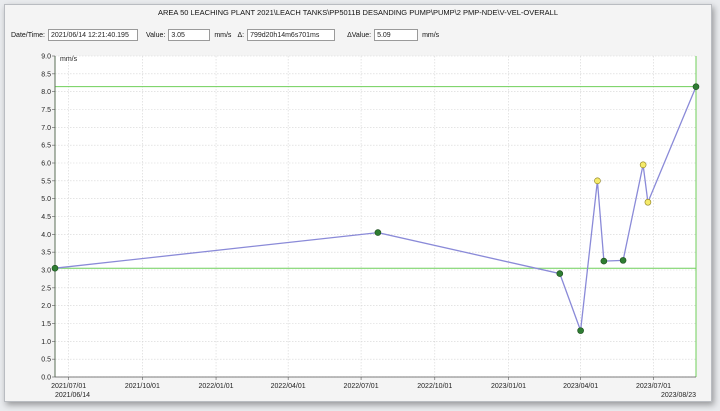 The height and width of the screenshot is (411, 720). I want to click on y-tick-label: 8.0, so click(46, 92).